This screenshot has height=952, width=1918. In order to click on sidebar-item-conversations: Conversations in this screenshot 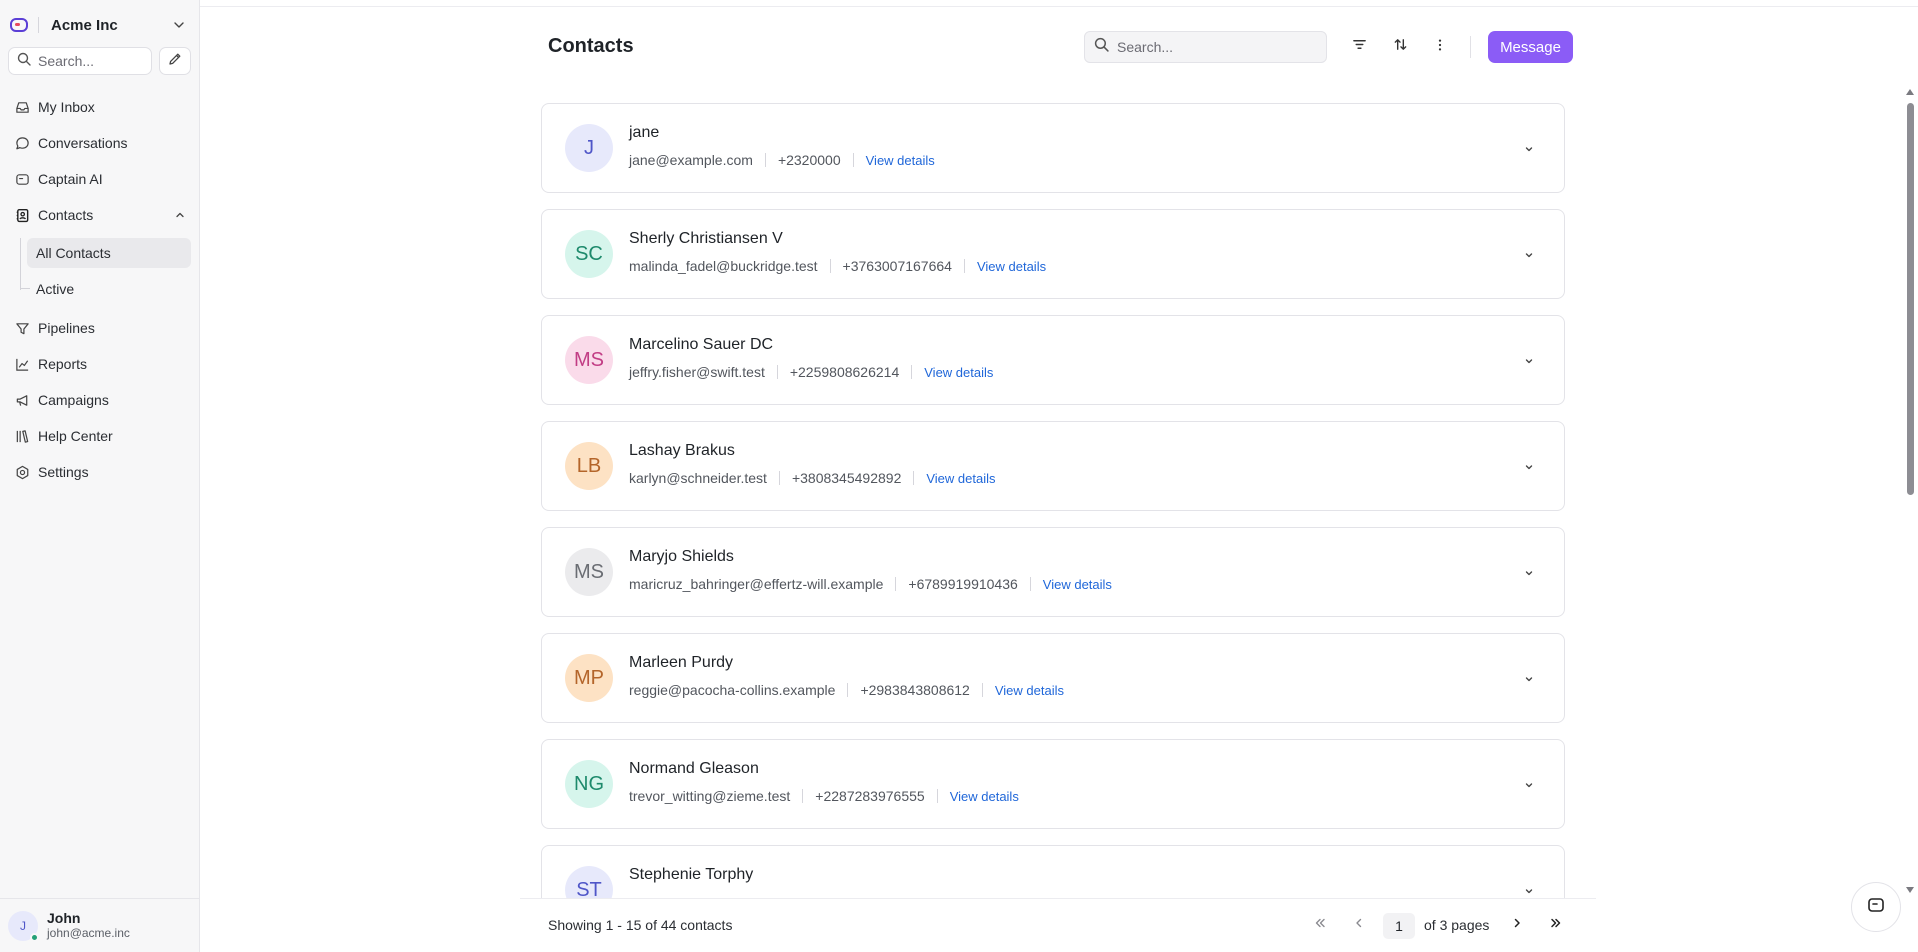, I will do `click(100, 143)`.